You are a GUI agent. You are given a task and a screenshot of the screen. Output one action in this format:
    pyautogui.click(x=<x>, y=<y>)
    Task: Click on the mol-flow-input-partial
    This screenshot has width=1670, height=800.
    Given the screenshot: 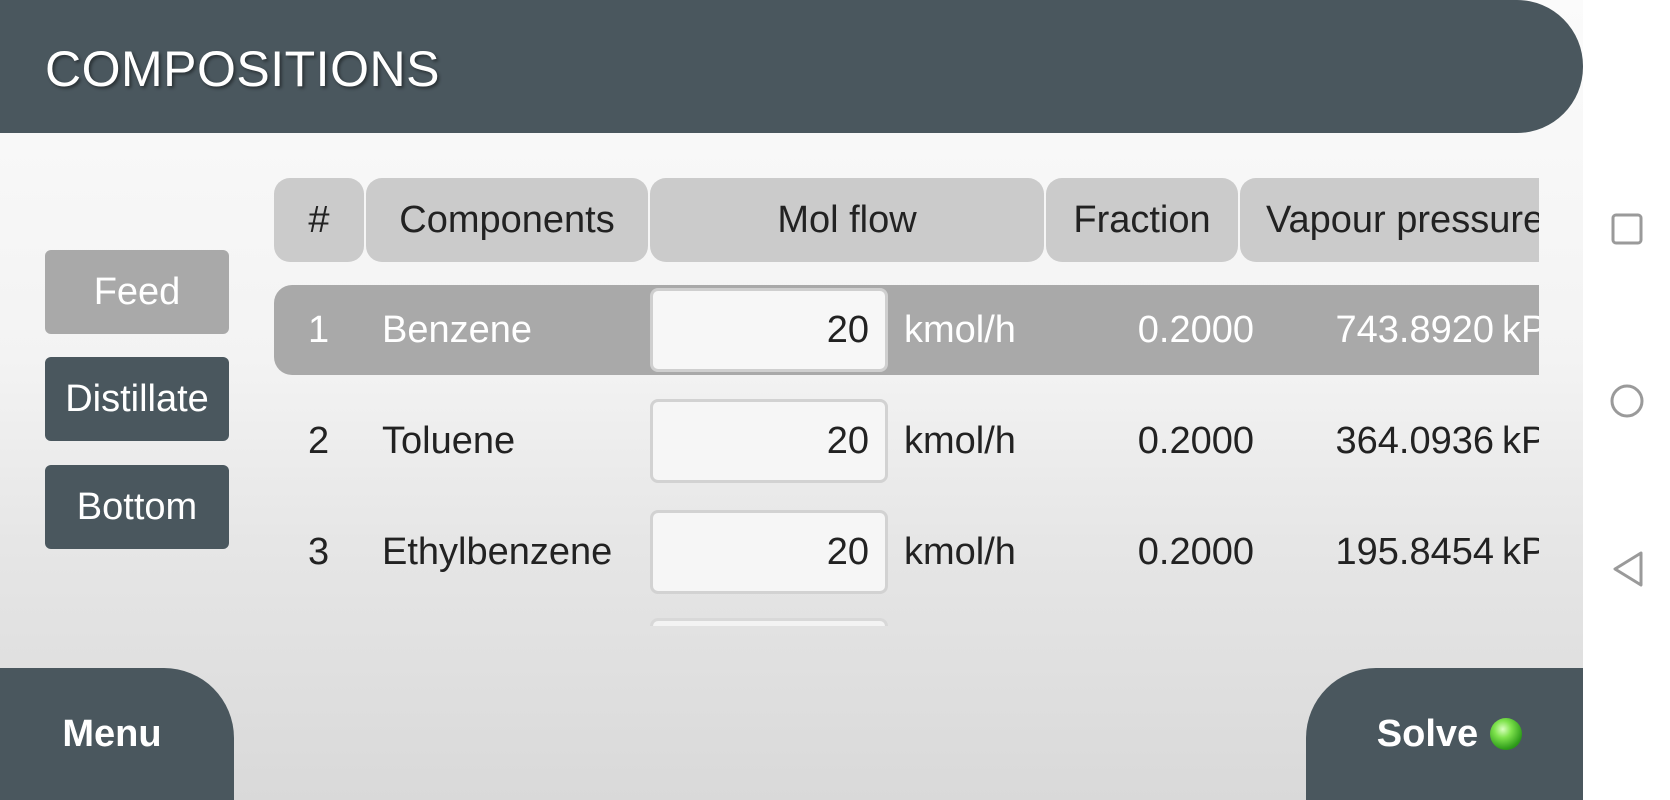 What is the action you would take?
    pyautogui.click(x=769, y=622)
    